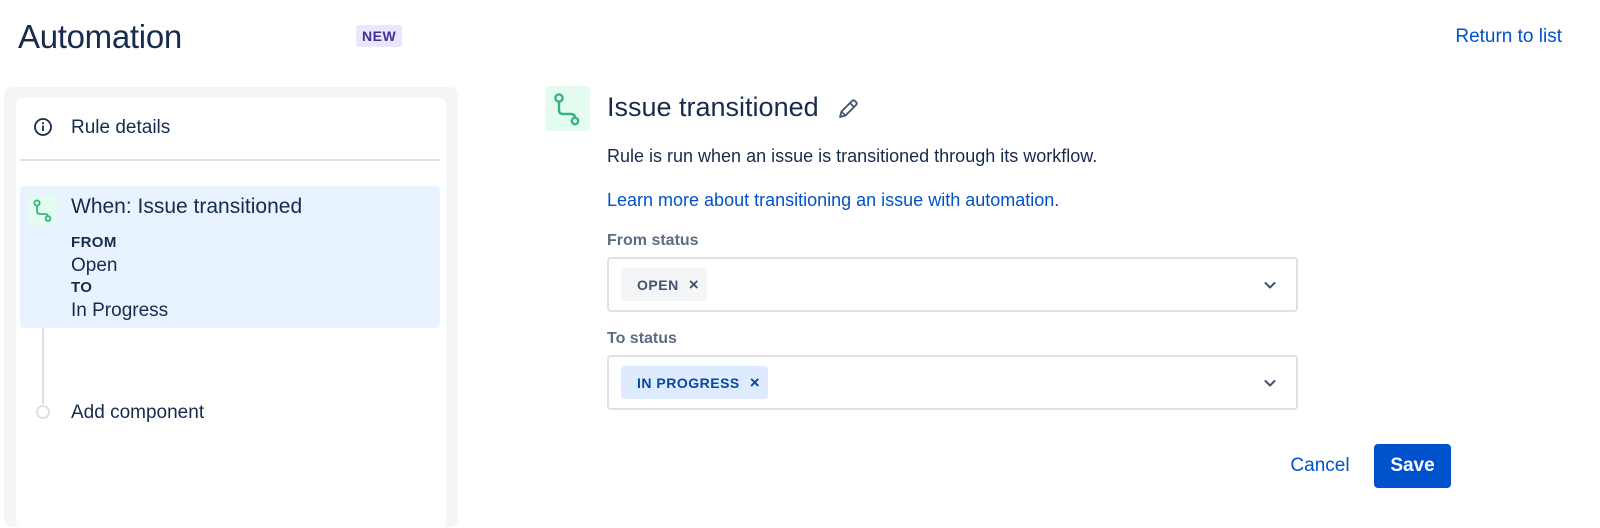  What do you see at coordinates (952, 382) in the screenshot?
I see `to-status-select: IN PROGRESS ×` at bounding box center [952, 382].